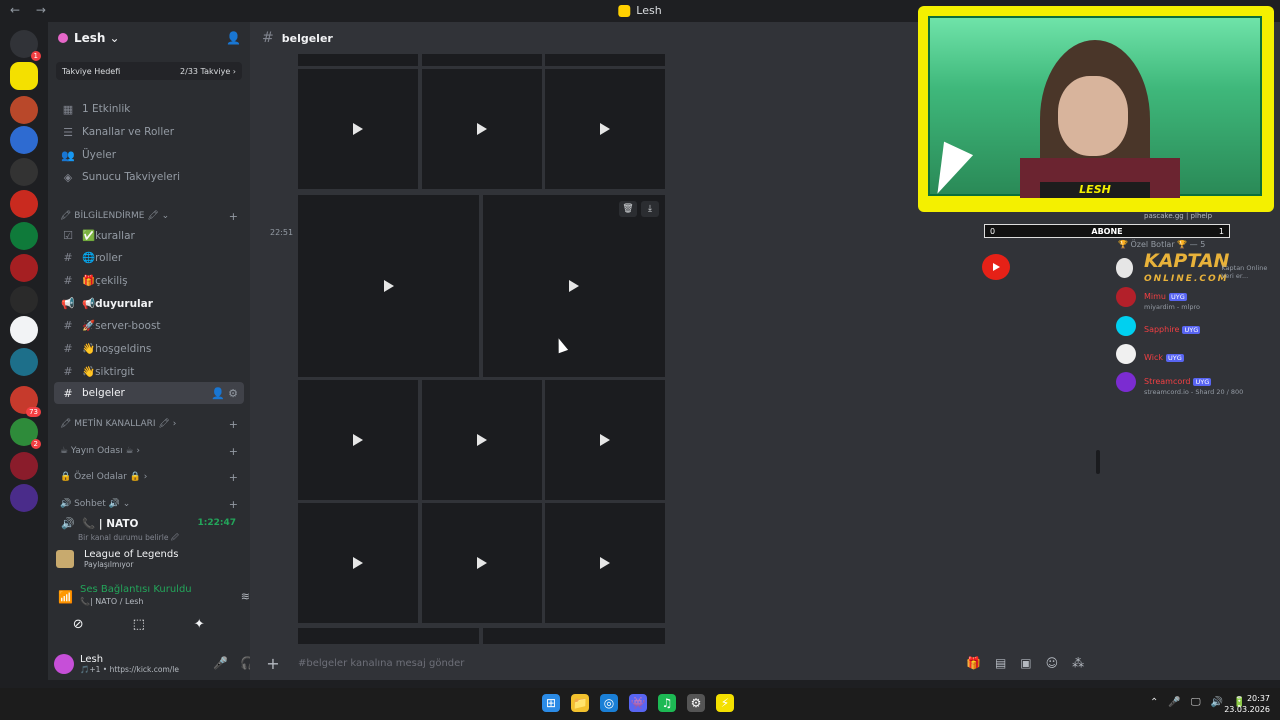 This screenshot has height=720, width=1280. What do you see at coordinates (650, 209) in the screenshot?
I see `download-icon: ⤓` at bounding box center [650, 209].